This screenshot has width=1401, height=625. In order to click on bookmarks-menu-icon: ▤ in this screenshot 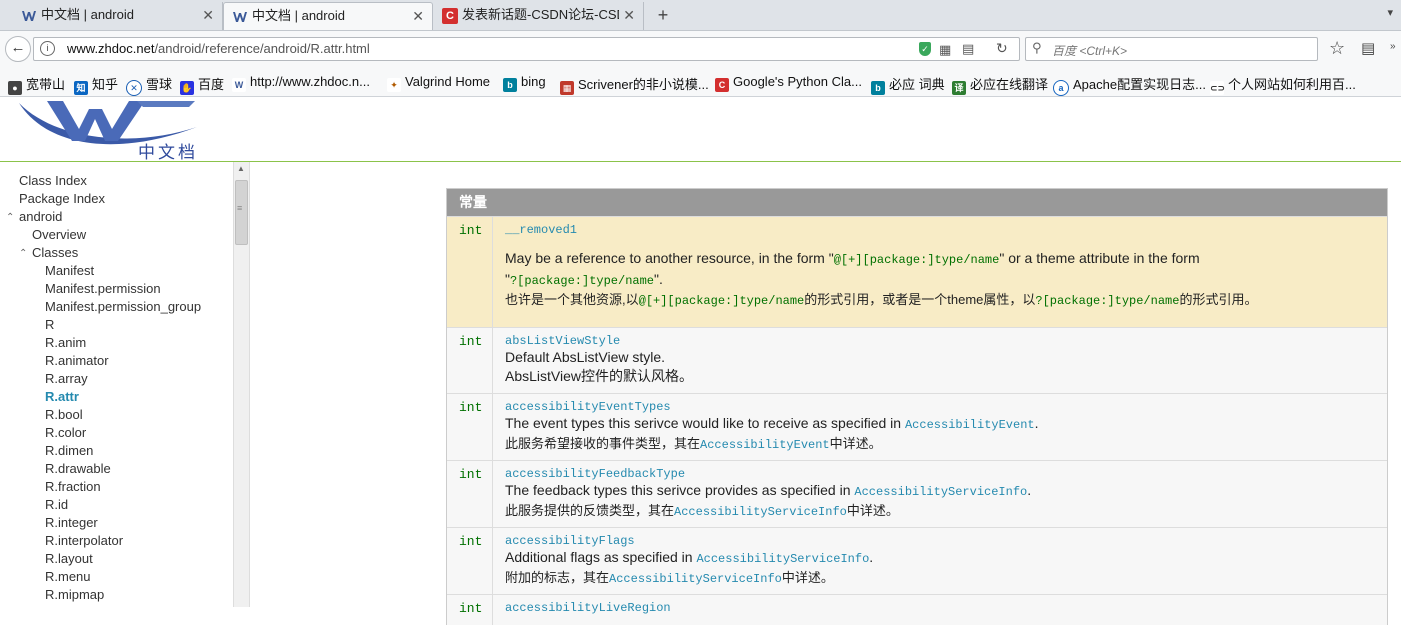, I will do `click(1368, 48)`.